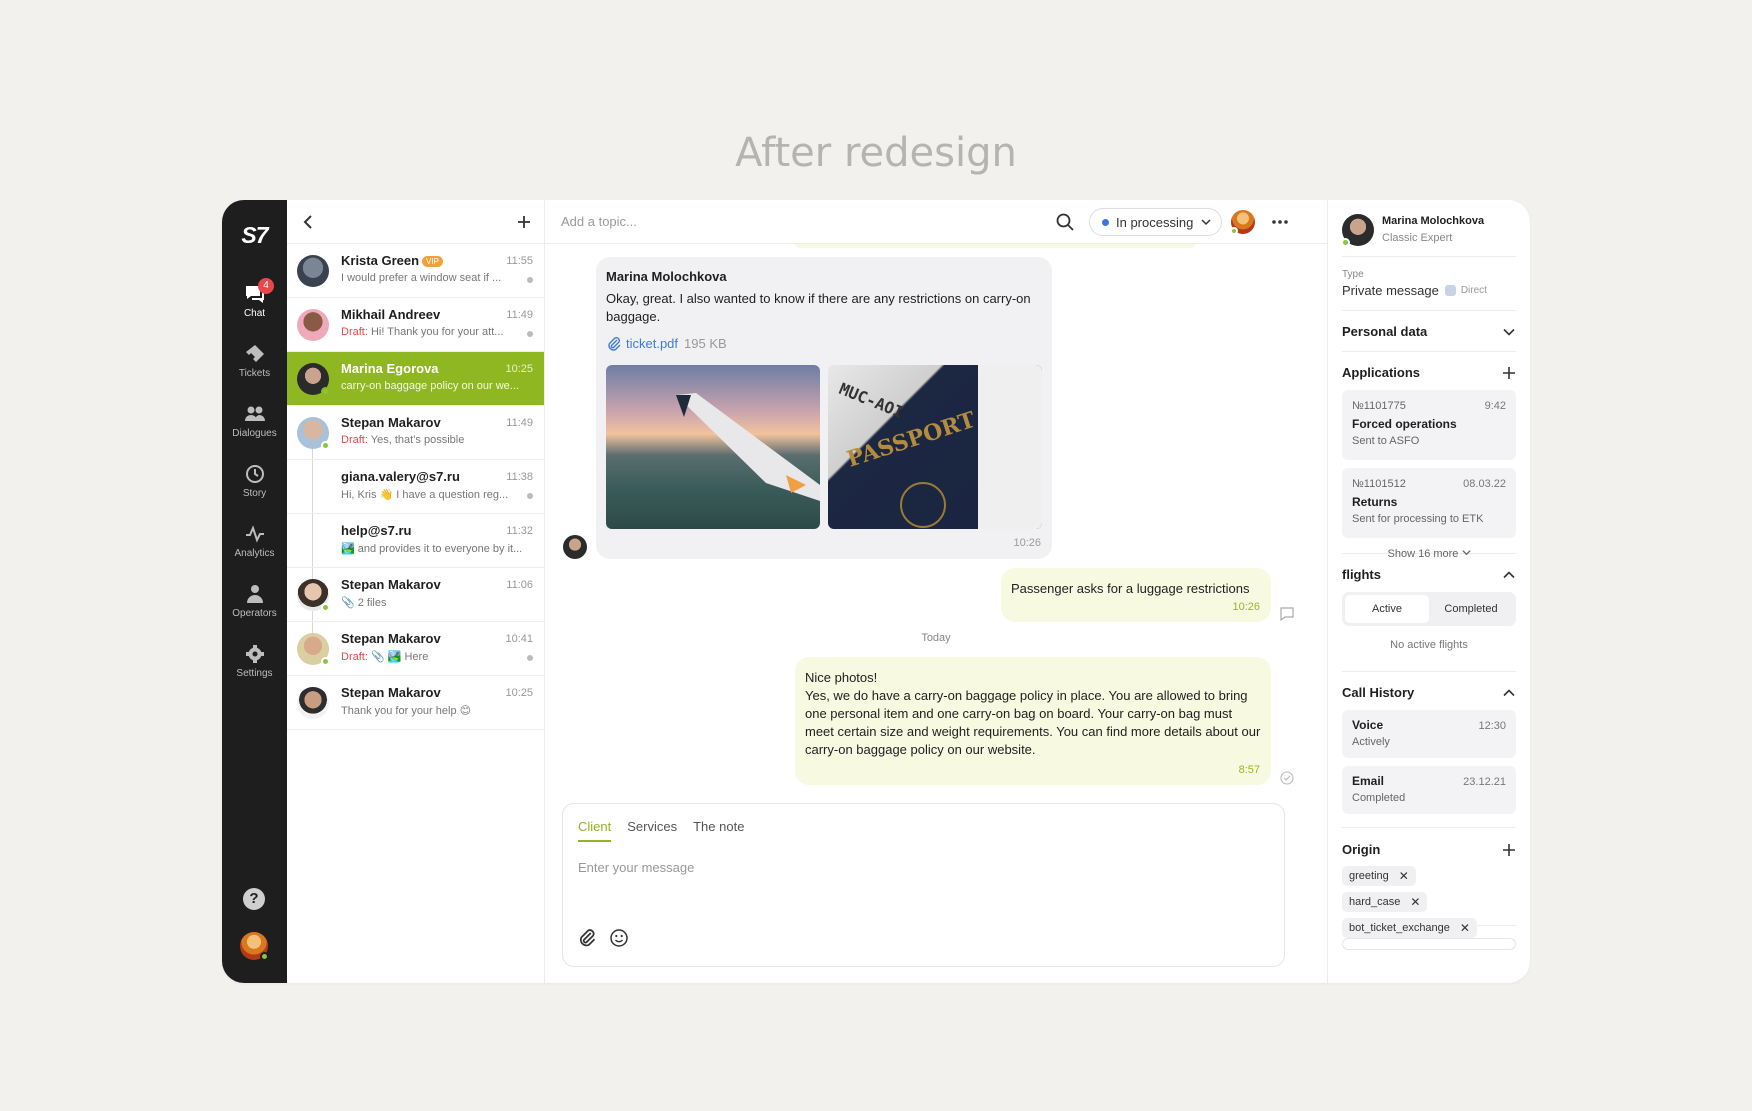 The height and width of the screenshot is (1111, 1752). Describe the element at coordinates (587, 938) in the screenshot. I see `attach-icon` at that location.